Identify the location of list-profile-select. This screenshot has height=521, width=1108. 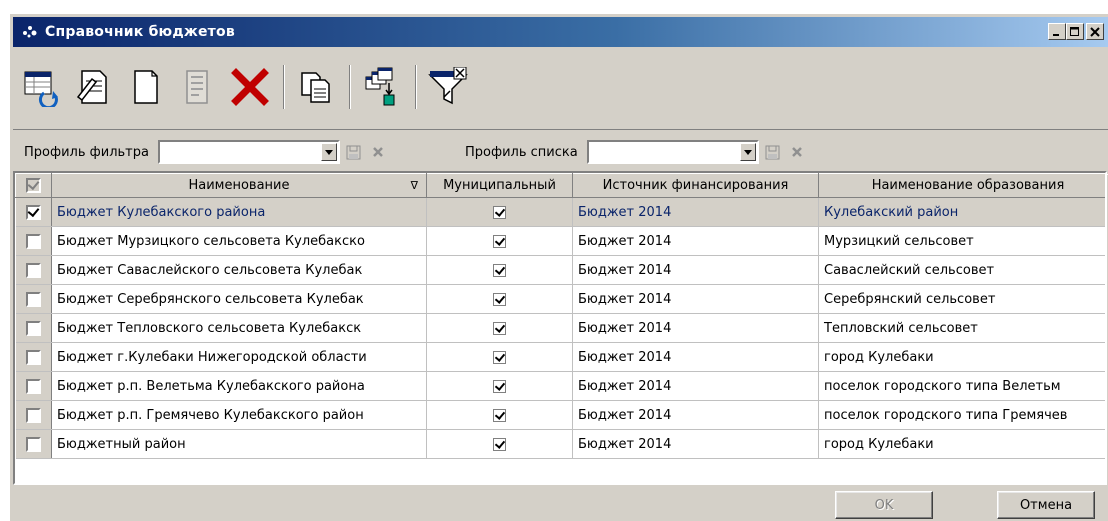
(672, 152).